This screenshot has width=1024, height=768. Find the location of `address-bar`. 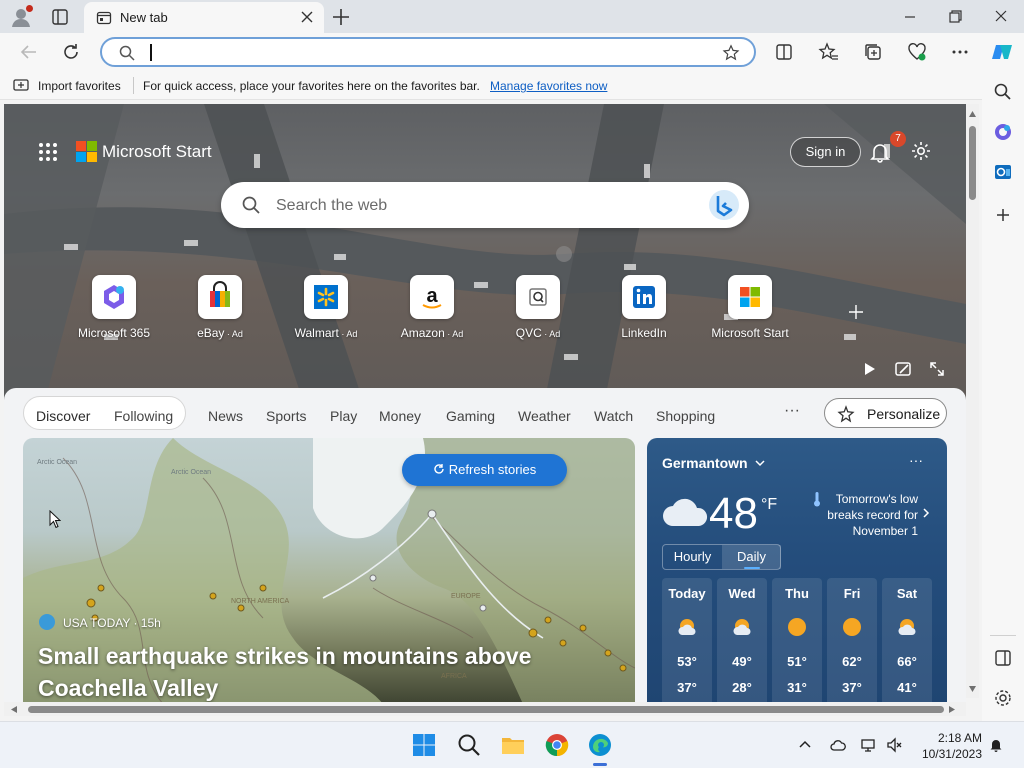

address-bar is located at coordinates (428, 52).